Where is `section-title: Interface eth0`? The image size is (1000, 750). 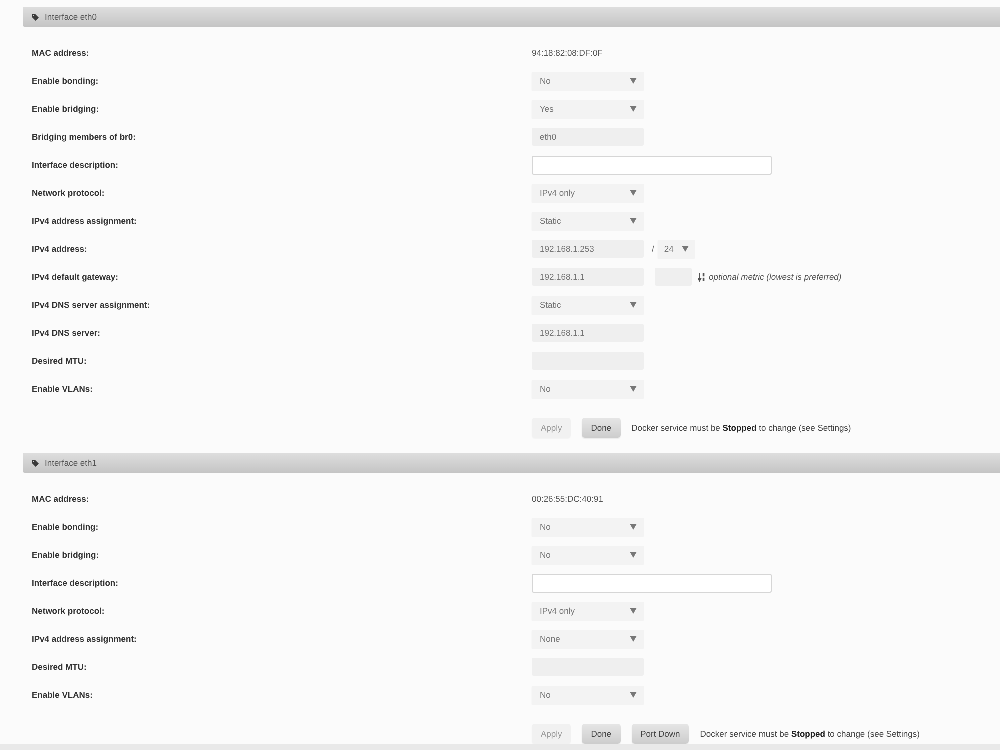
section-title: Interface eth0 is located at coordinates (71, 17).